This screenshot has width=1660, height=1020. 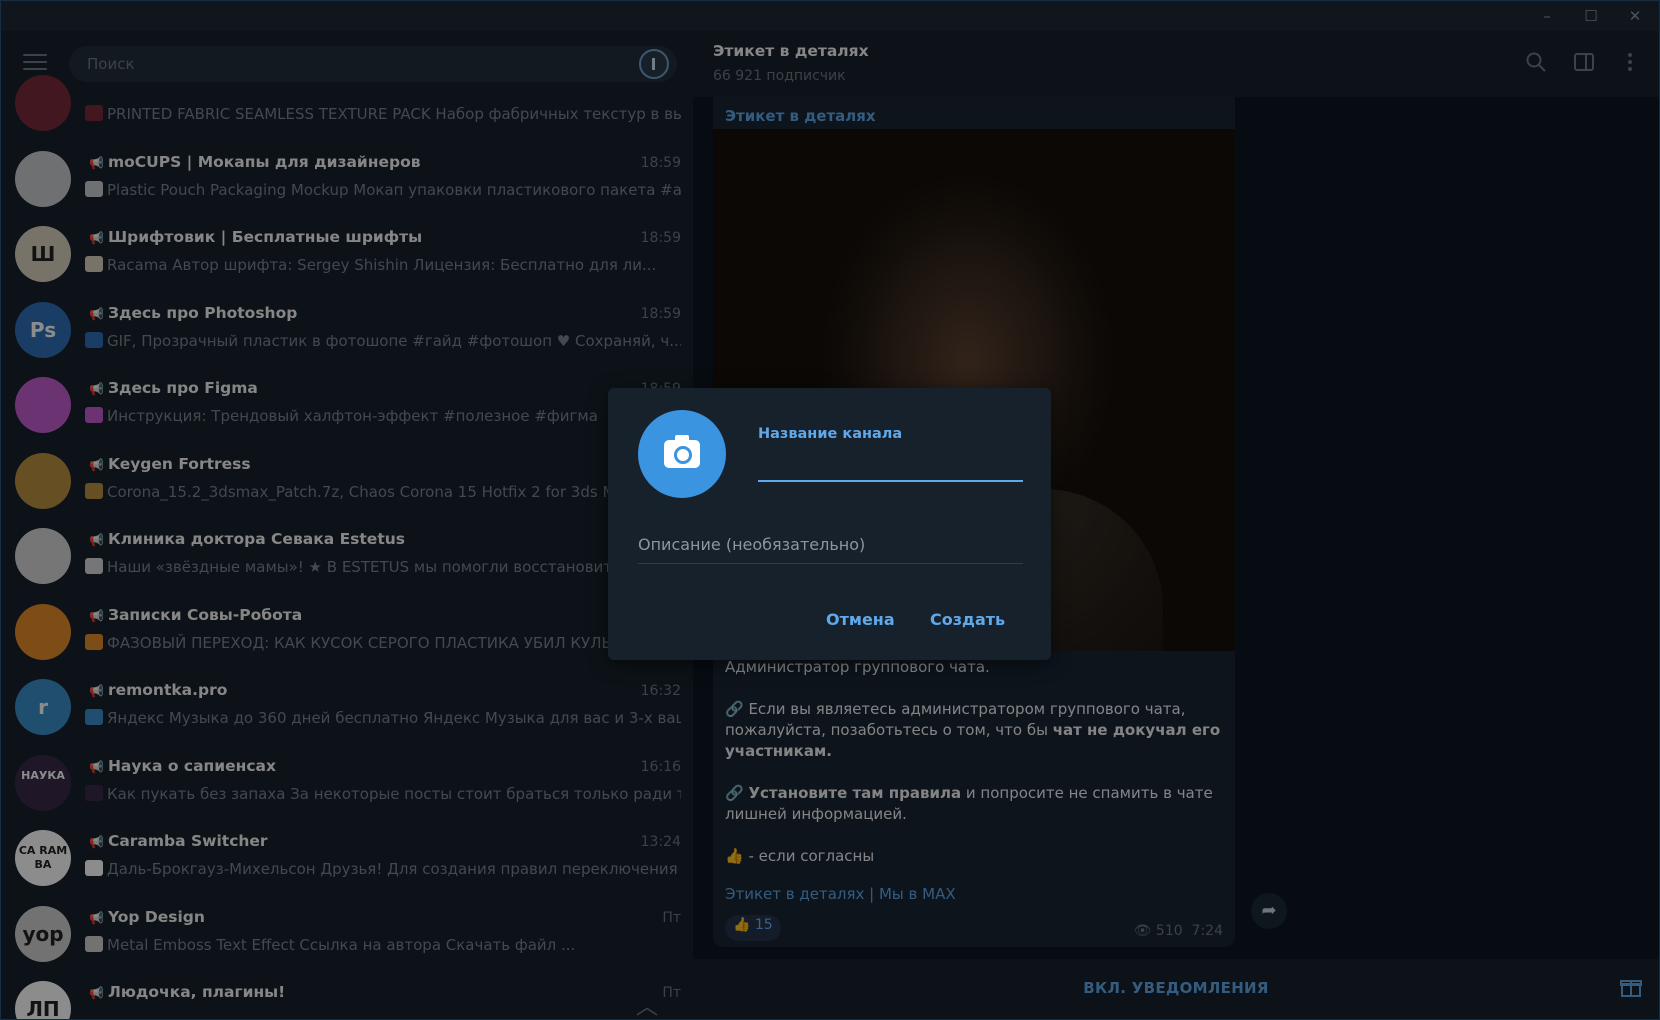 What do you see at coordinates (890, 465) in the screenshot?
I see `channel-name-input` at bounding box center [890, 465].